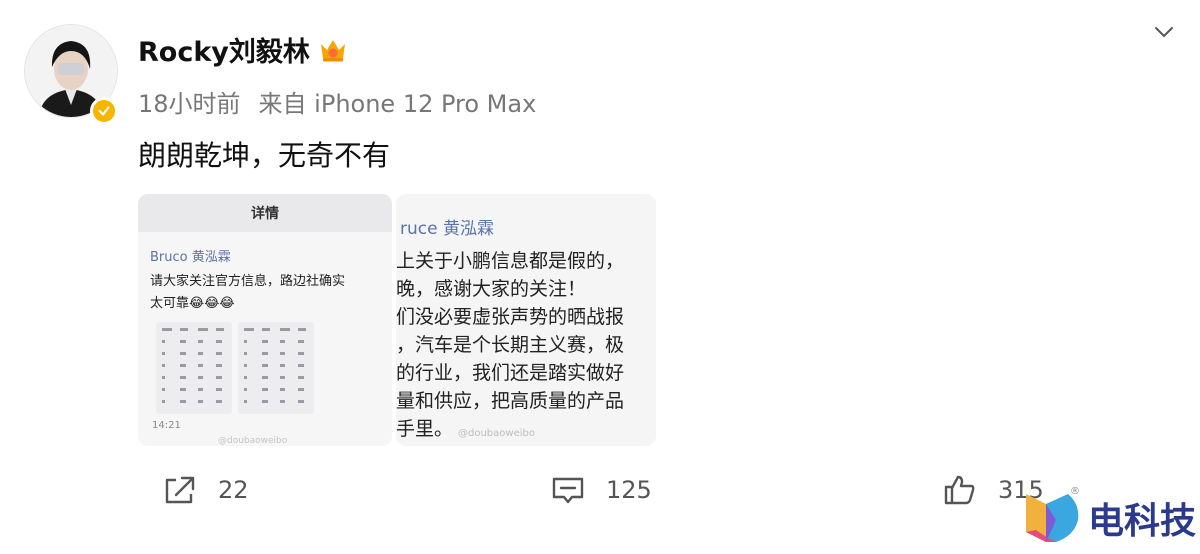 The image size is (1200, 554). Describe the element at coordinates (180, 490) in the screenshot. I see `share-icon` at that location.